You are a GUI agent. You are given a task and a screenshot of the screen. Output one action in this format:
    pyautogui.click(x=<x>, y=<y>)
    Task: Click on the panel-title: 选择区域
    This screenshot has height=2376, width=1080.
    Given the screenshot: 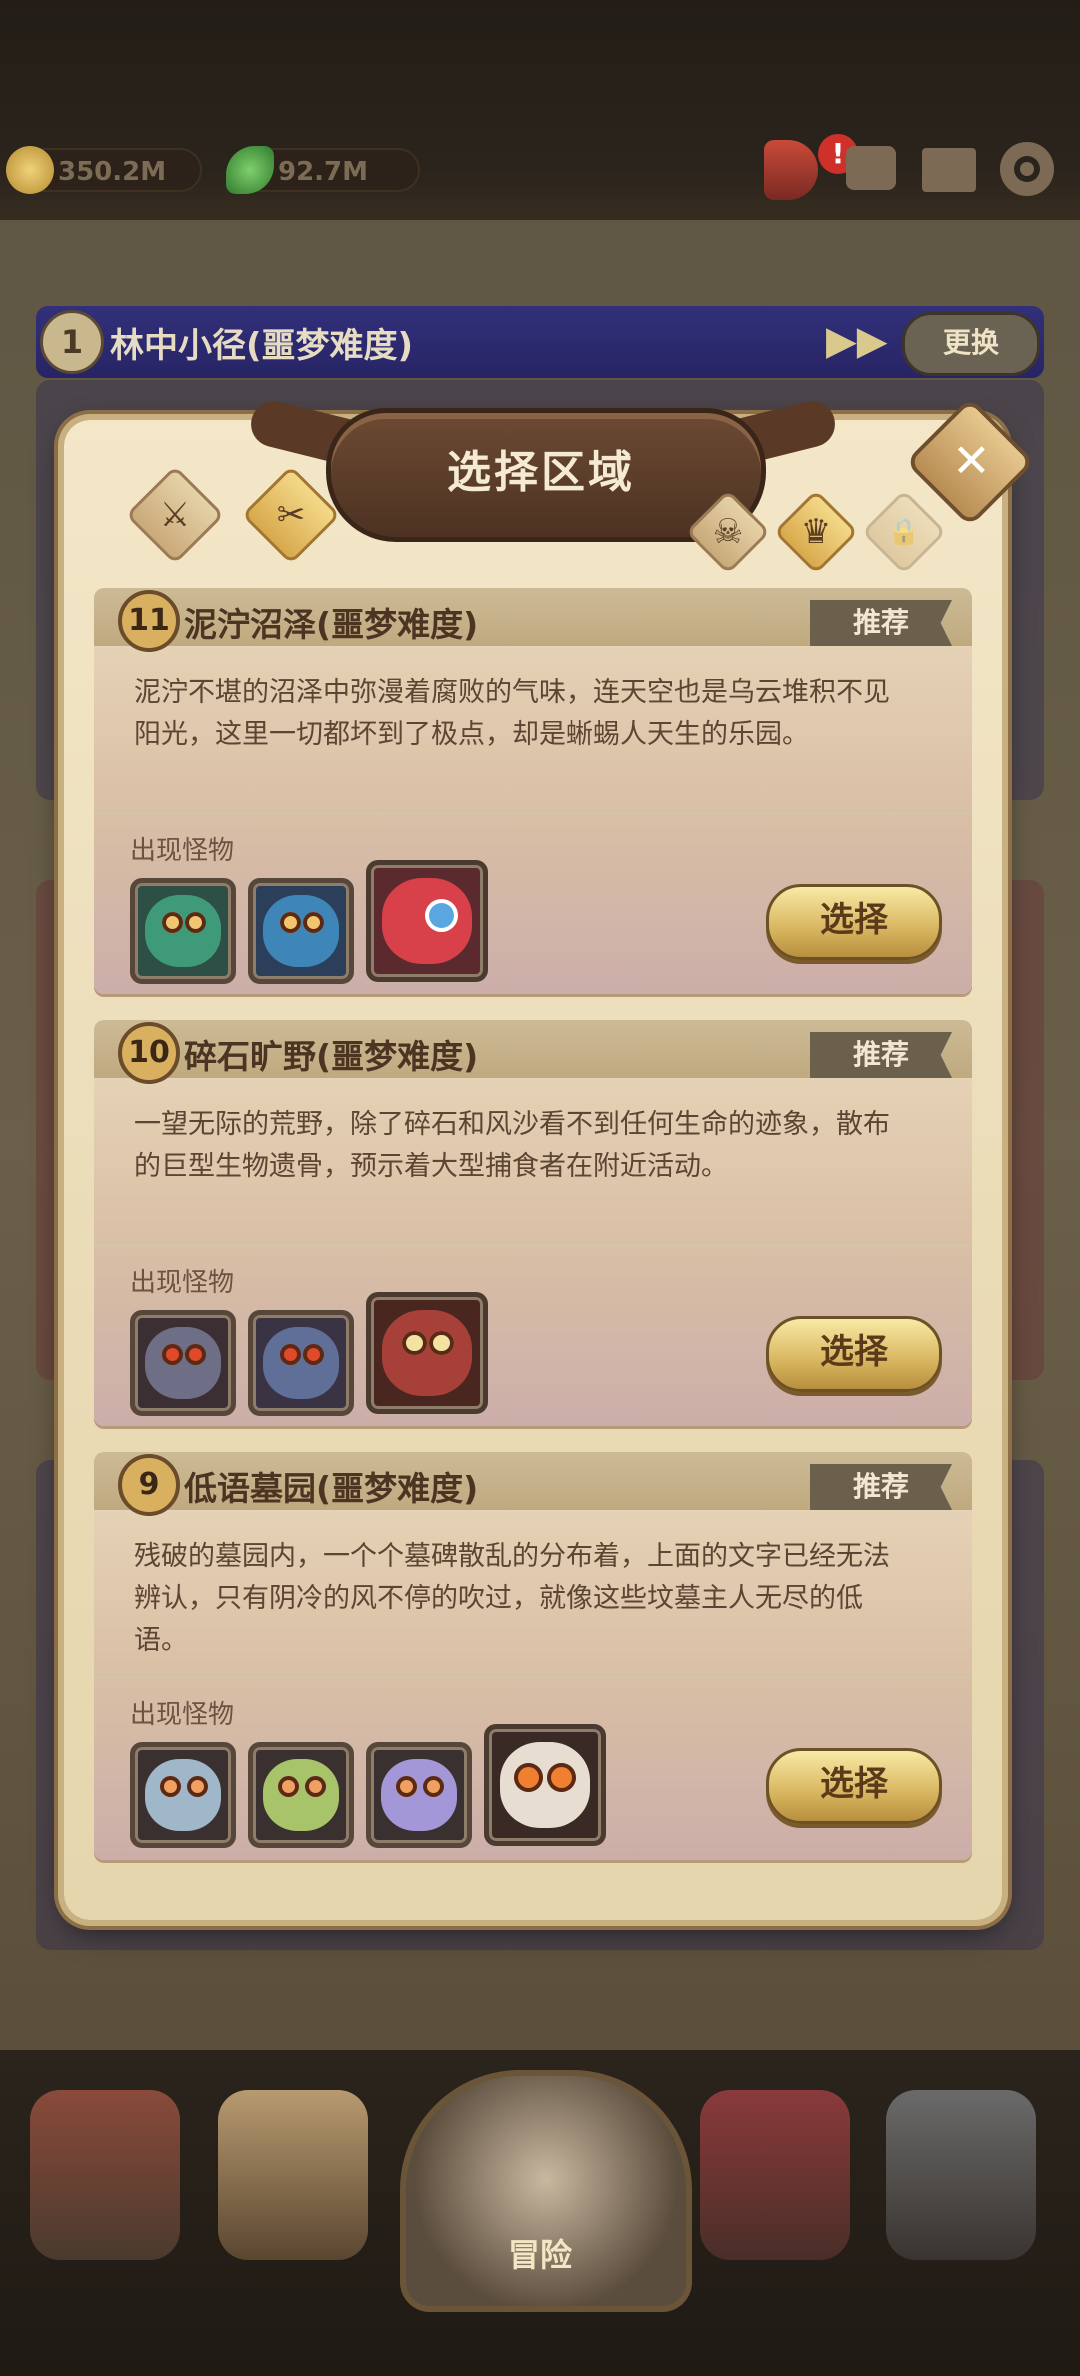 What is the action you would take?
    pyautogui.click(x=541, y=472)
    